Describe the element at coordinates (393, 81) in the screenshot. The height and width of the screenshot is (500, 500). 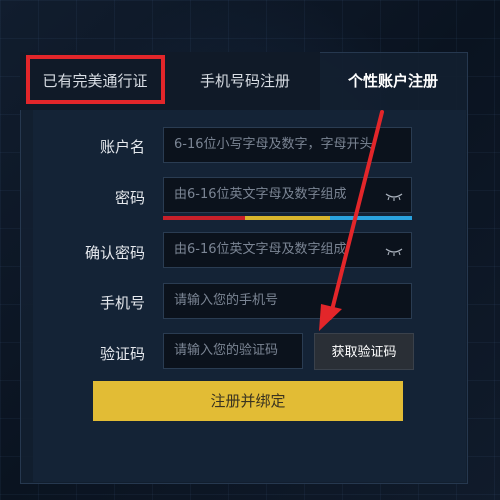
I see `tab-personal-register: 个性账户注册` at that location.